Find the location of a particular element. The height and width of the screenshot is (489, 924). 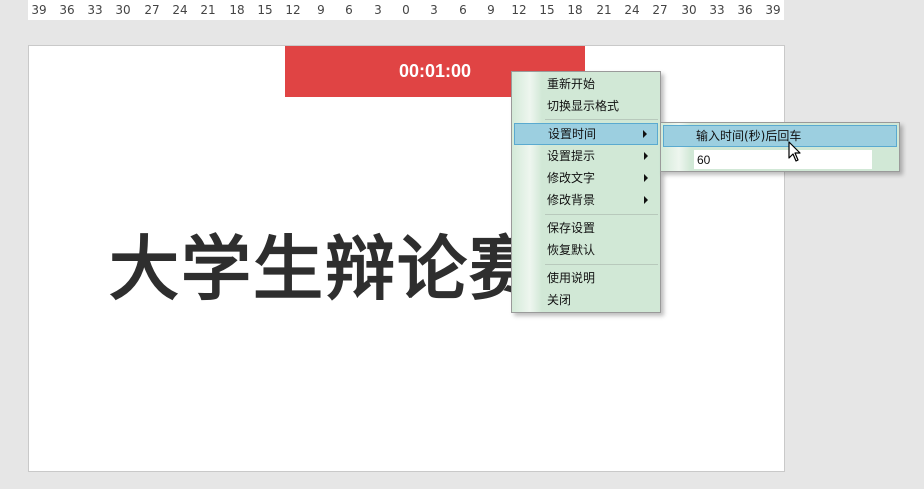

mouse-cursor-icon is located at coordinates (794, 151).